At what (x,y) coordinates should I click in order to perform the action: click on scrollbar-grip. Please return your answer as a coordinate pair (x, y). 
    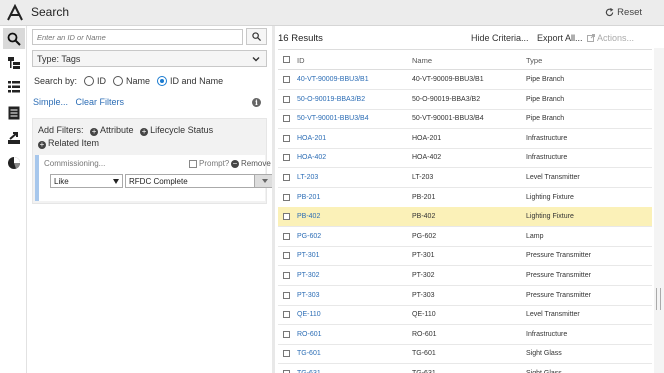
    Looking at the image, I should click on (658, 299).